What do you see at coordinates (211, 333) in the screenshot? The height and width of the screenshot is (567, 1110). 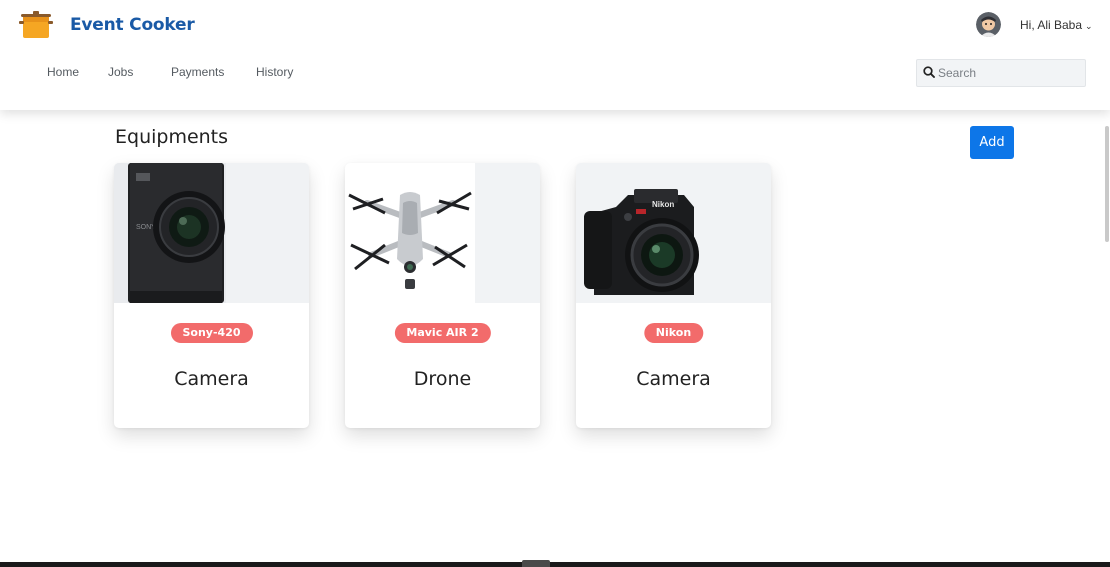 I see `model-badge: Sony-420` at bounding box center [211, 333].